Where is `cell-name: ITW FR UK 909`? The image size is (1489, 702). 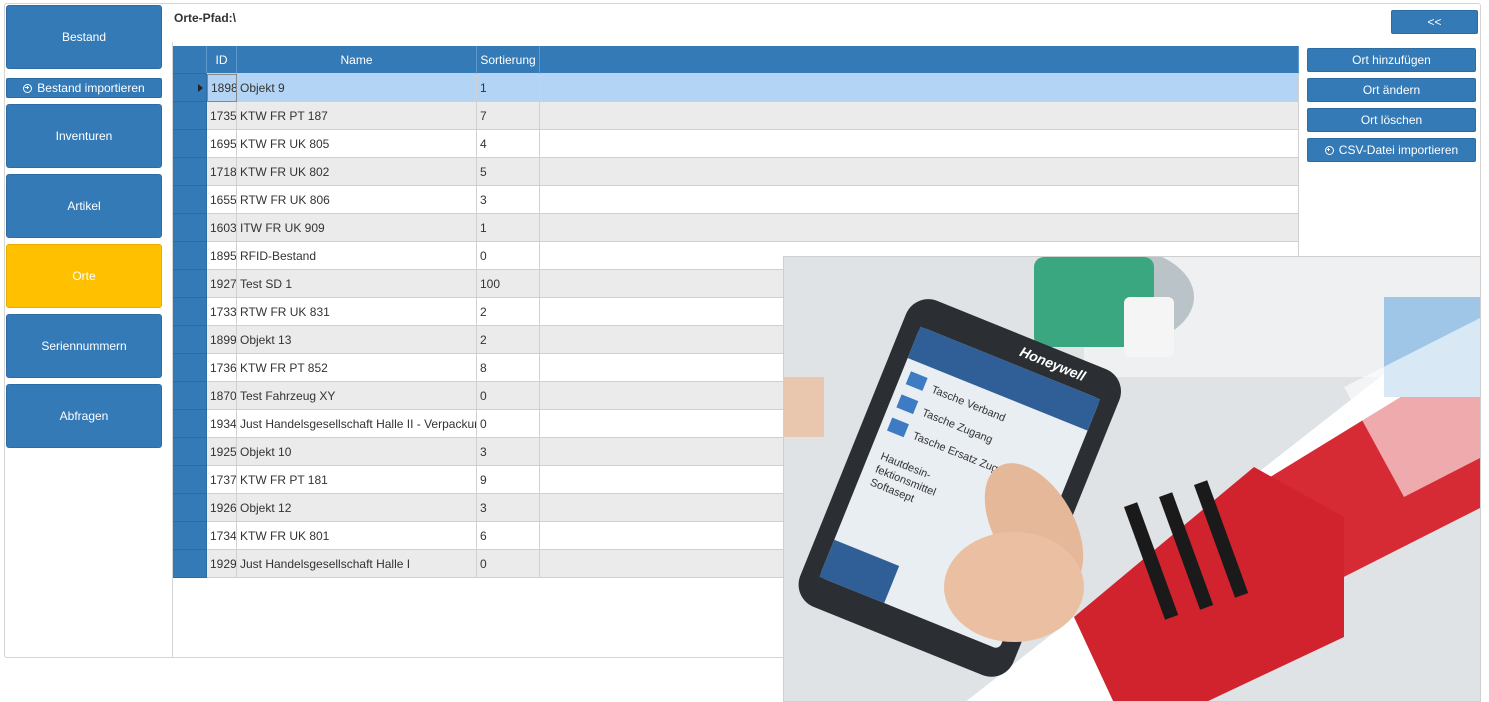 cell-name: ITW FR UK 909 is located at coordinates (357, 228).